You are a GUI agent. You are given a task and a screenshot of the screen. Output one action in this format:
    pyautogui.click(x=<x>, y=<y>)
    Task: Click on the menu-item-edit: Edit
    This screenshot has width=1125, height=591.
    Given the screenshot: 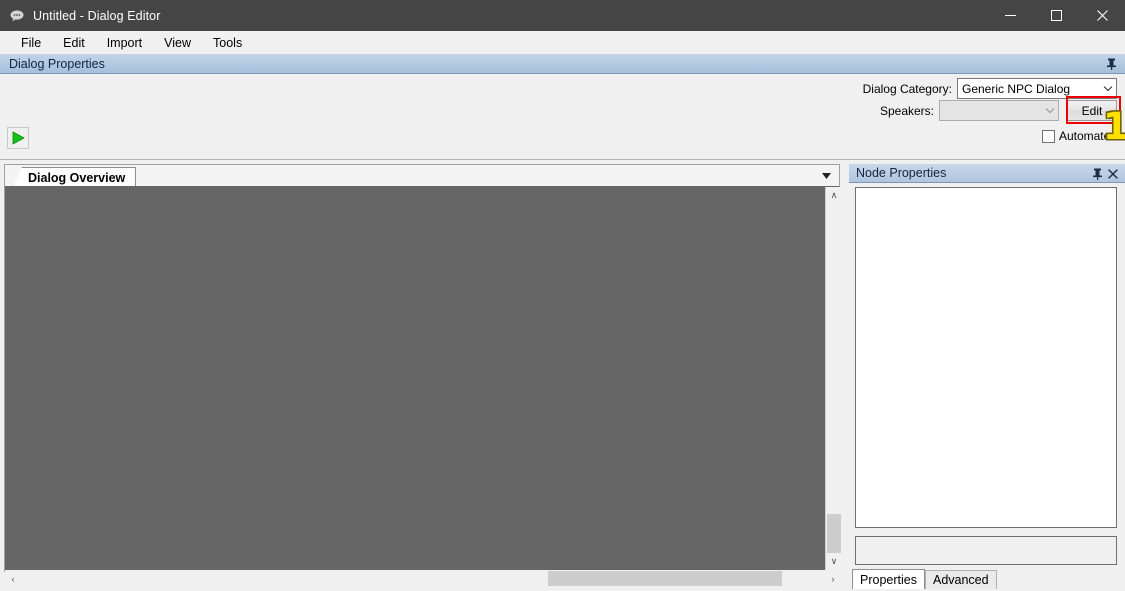 What is the action you would take?
    pyautogui.click(x=74, y=43)
    